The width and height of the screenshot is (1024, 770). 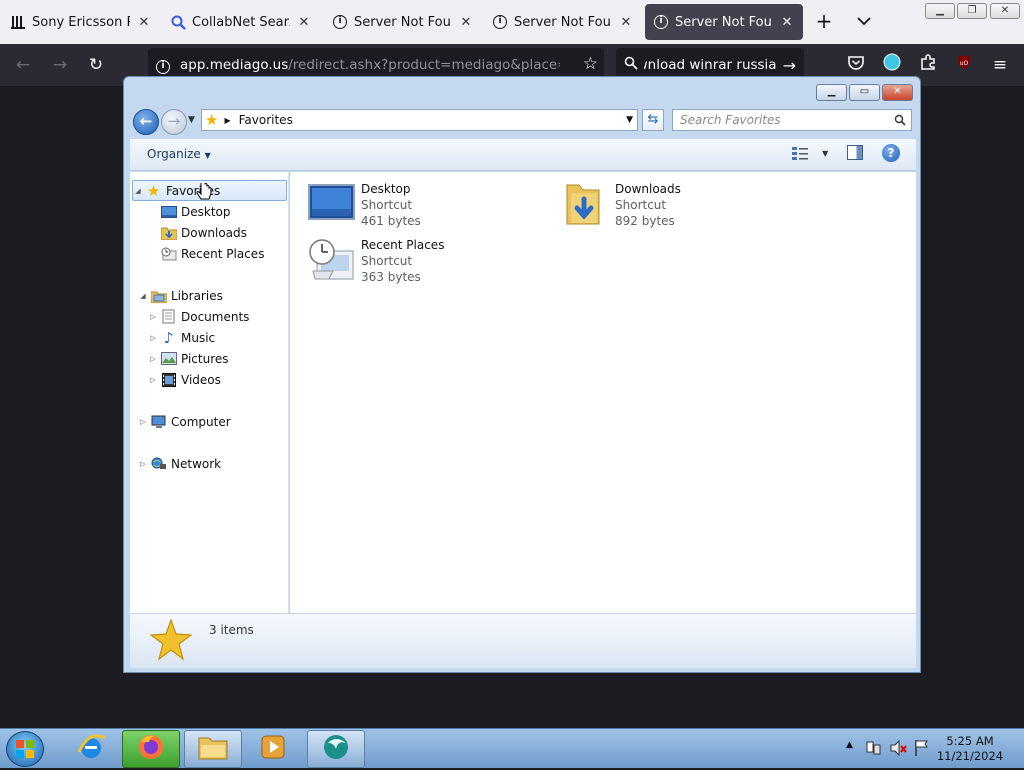 What do you see at coordinates (928, 65) in the screenshot?
I see `extensions-icon` at bounding box center [928, 65].